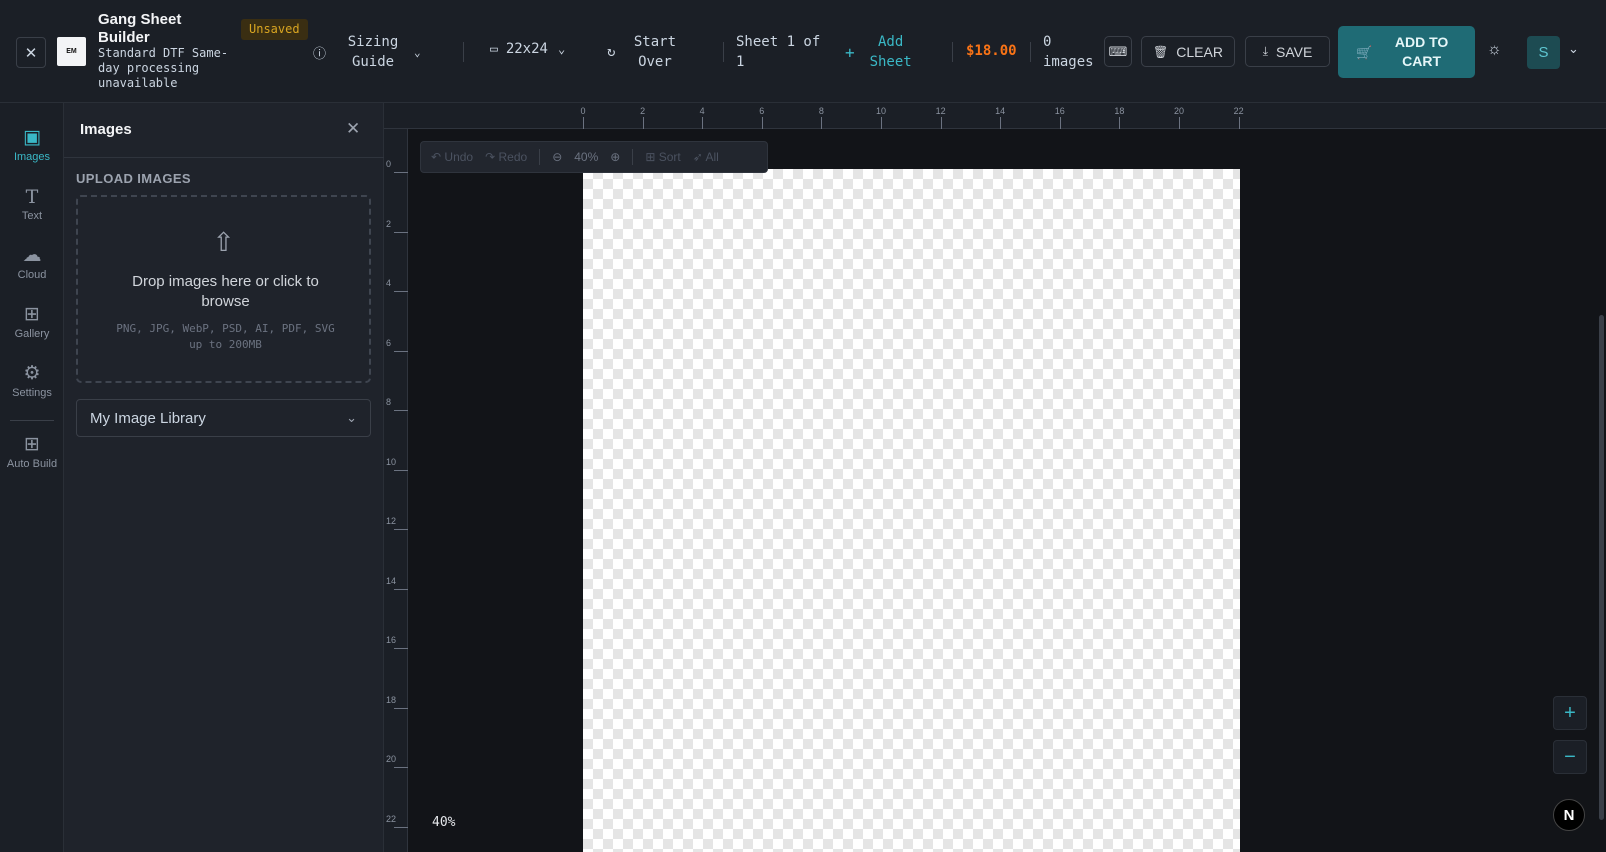 This screenshot has width=1606, height=852. I want to click on image-library-value: My Image Library, so click(148, 418).